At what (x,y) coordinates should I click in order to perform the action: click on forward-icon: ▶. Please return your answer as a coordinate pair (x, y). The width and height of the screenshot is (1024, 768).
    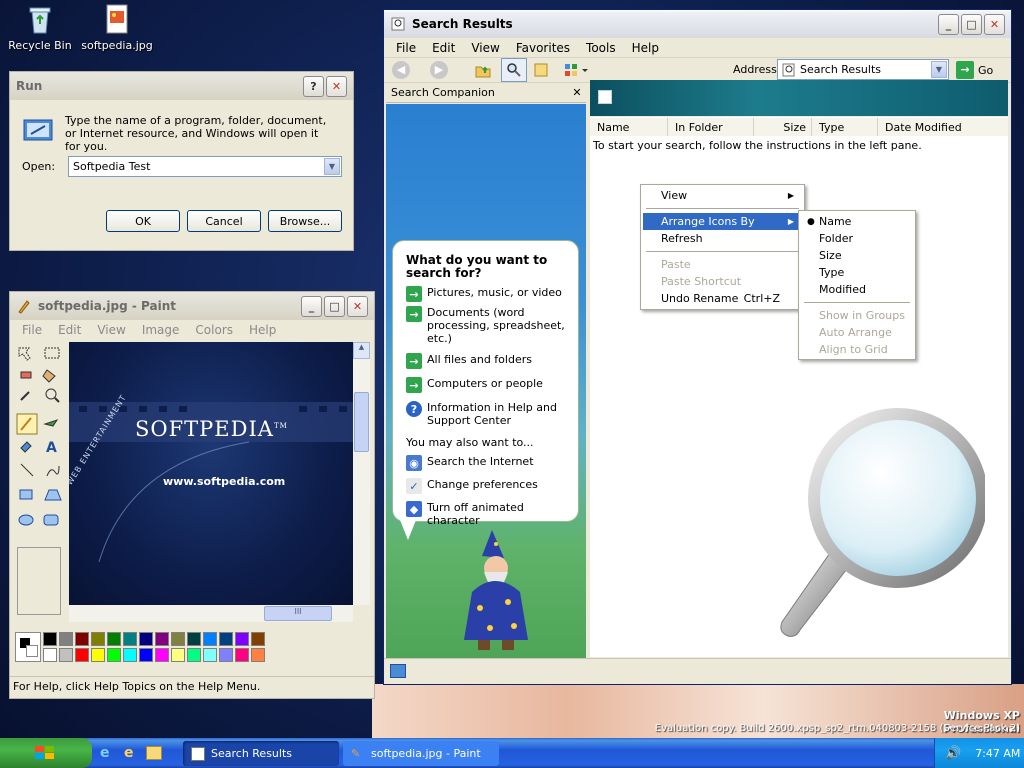
    Looking at the image, I should click on (439, 70).